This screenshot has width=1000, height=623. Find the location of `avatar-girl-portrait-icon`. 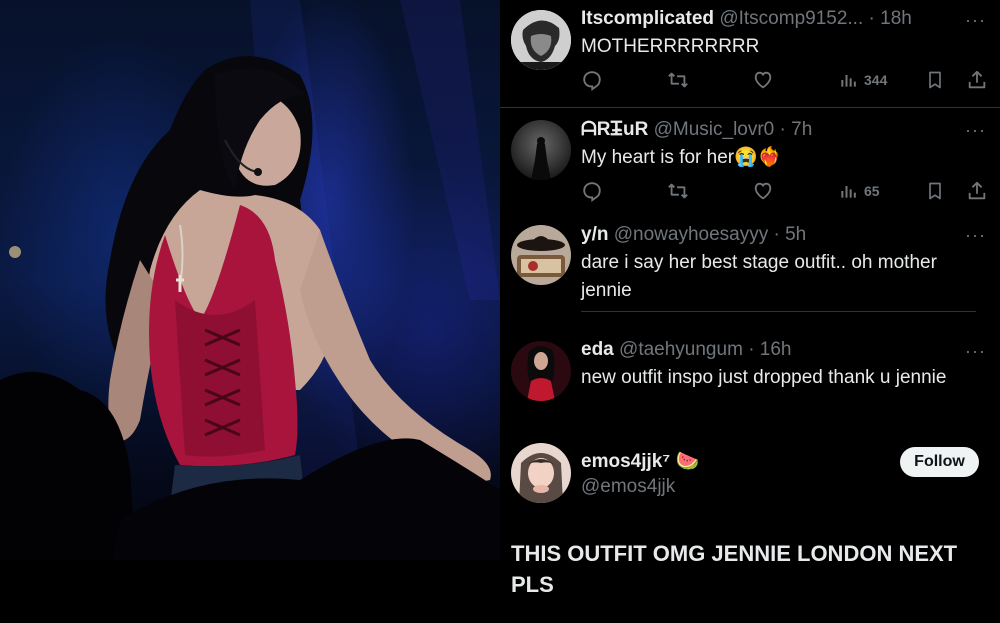

avatar-girl-portrait-icon is located at coordinates (541, 473).